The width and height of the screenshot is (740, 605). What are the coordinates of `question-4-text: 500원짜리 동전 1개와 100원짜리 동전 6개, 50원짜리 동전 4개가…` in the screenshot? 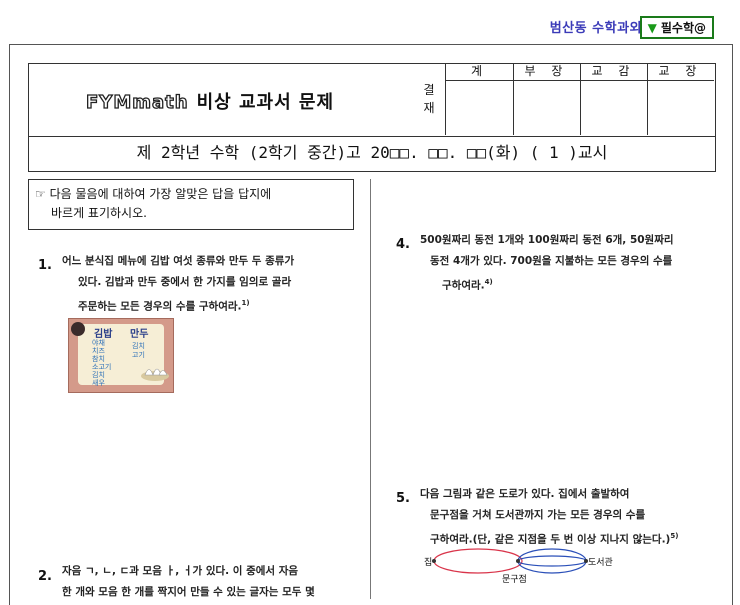 It's located at (547, 263).